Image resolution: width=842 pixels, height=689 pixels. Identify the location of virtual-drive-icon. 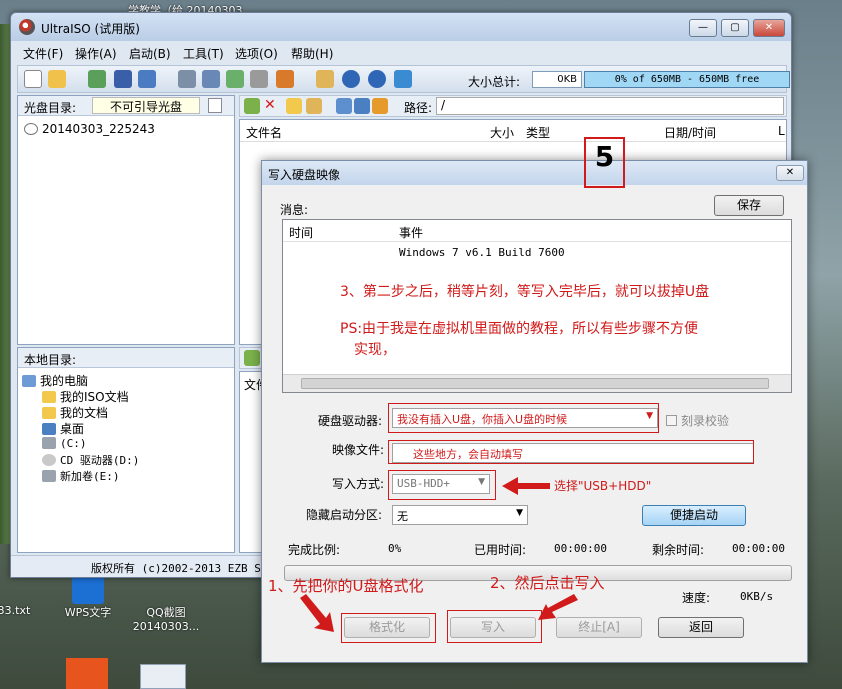
(285, 79).